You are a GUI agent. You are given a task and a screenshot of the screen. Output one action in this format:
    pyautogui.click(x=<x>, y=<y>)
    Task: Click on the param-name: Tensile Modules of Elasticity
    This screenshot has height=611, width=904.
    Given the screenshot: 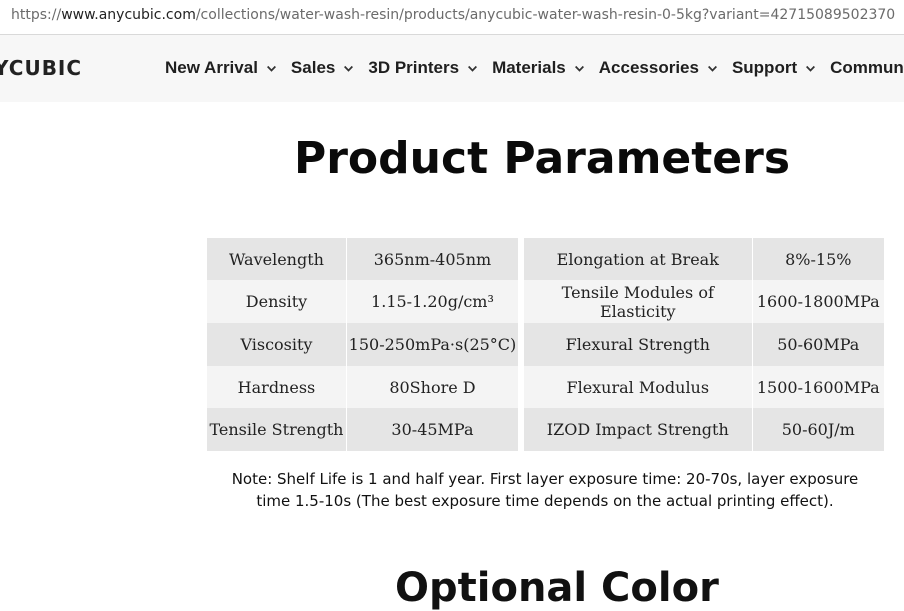 What is the action you would take?
    pyautogui.click(x=638, y=301)
    